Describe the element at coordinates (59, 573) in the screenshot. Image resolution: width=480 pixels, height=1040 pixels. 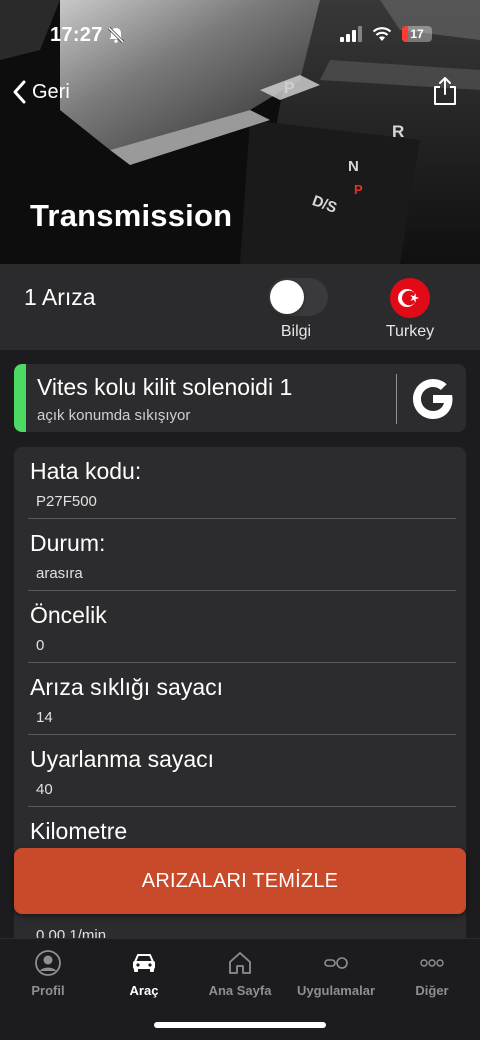
I see `detail-value: arasıra` at that location.